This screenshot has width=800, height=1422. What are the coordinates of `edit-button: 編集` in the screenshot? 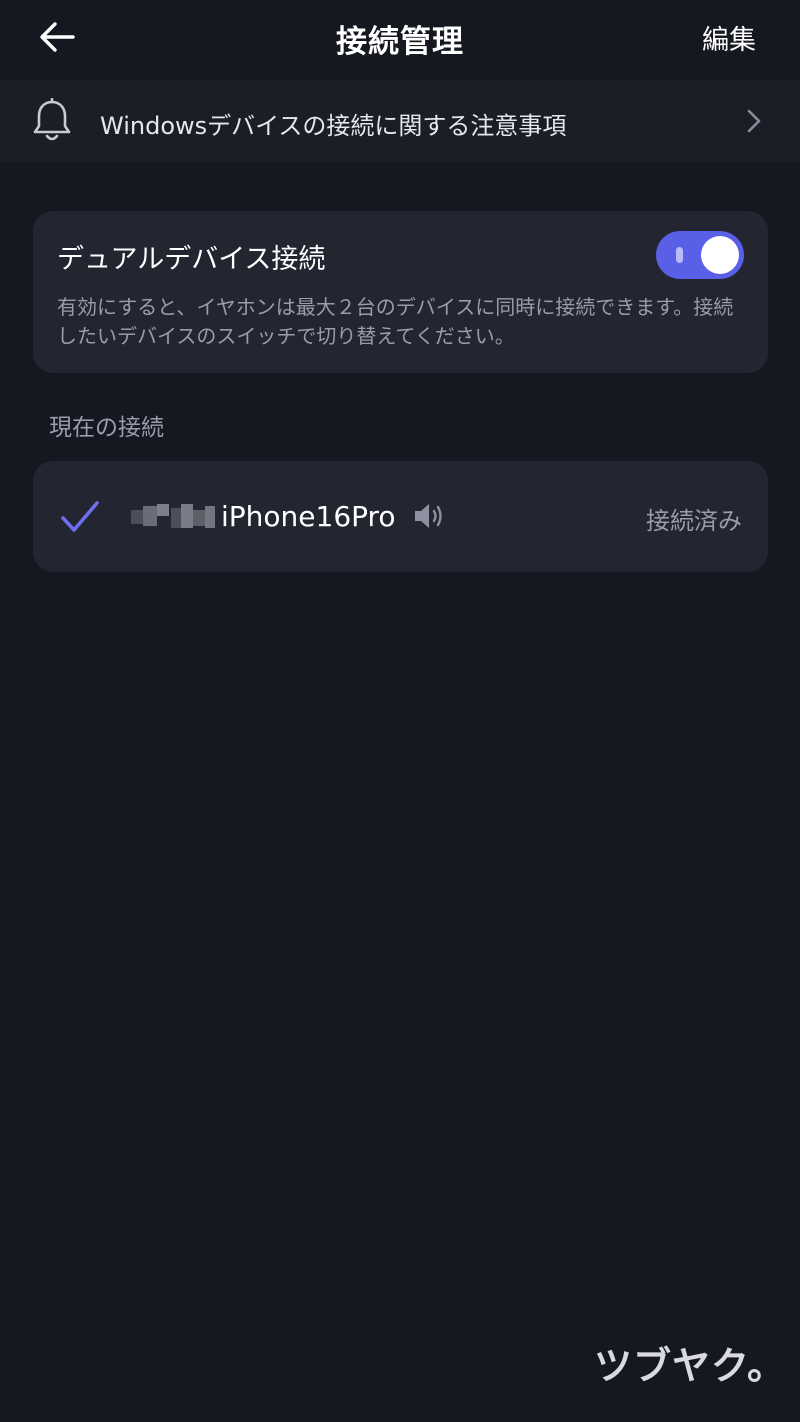 It's located at (729, 37).